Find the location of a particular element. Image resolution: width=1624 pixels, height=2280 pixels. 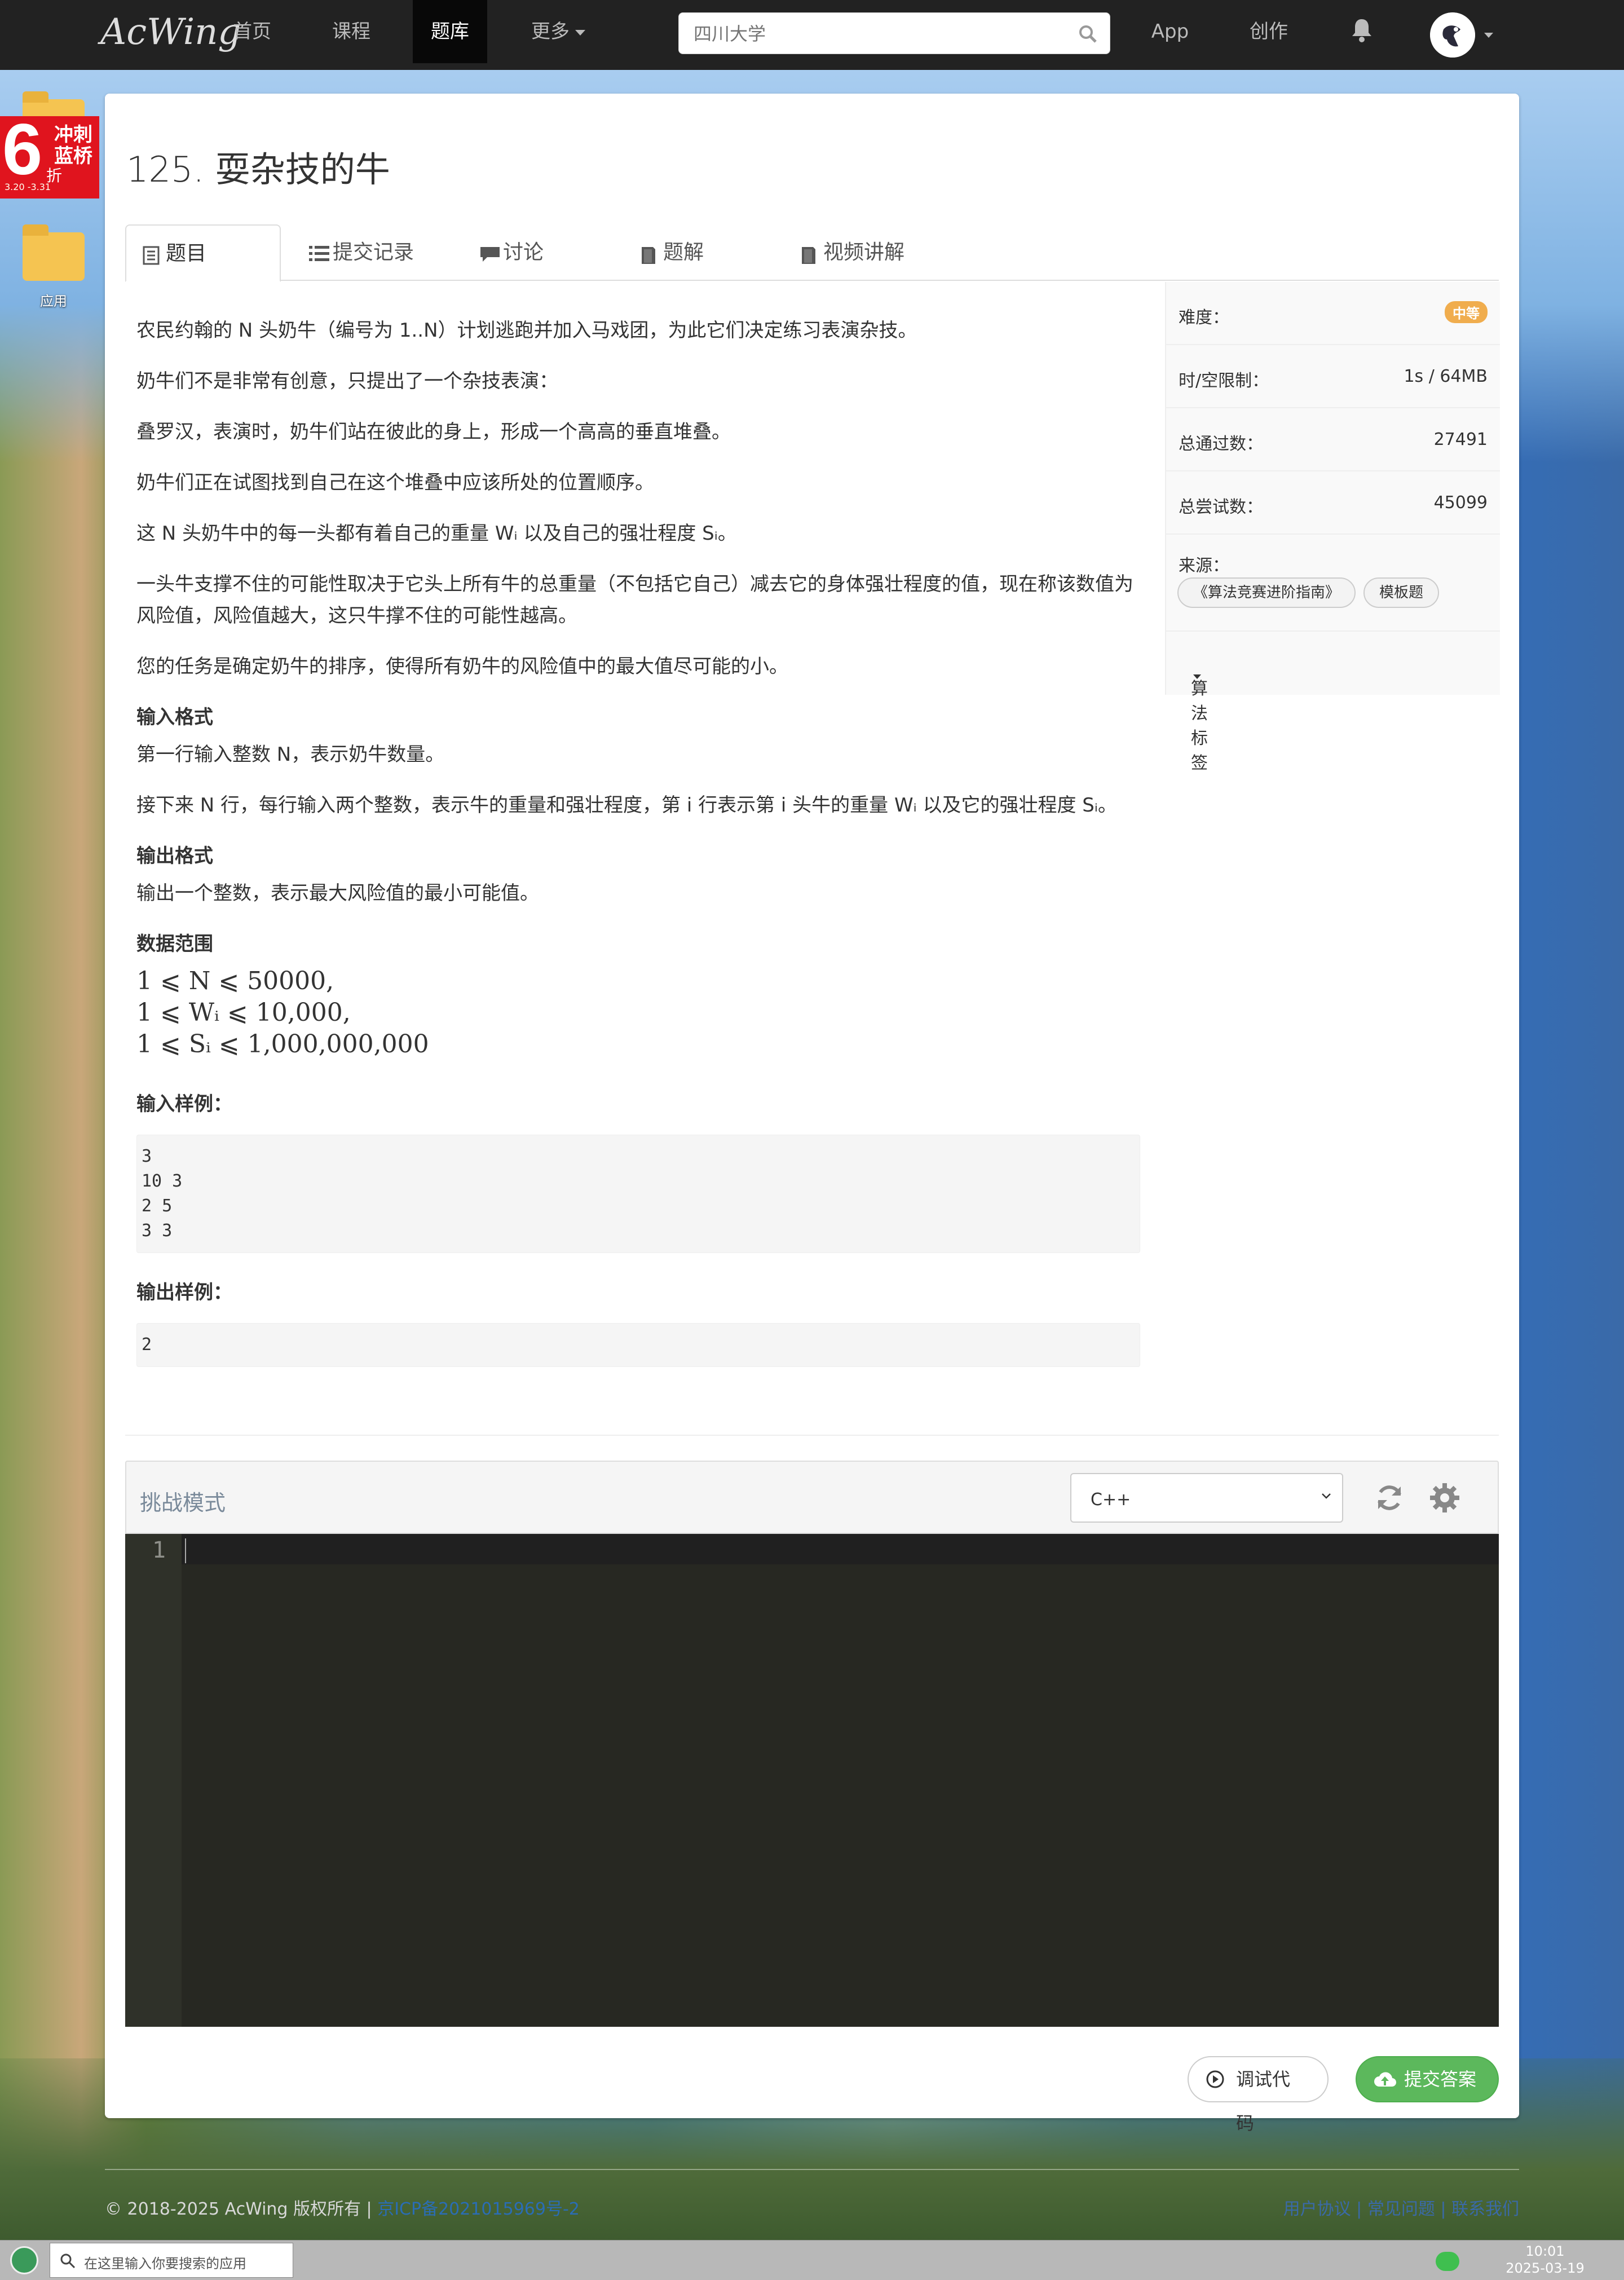

language-select: C++ is located at coordinates (1206, 1498).